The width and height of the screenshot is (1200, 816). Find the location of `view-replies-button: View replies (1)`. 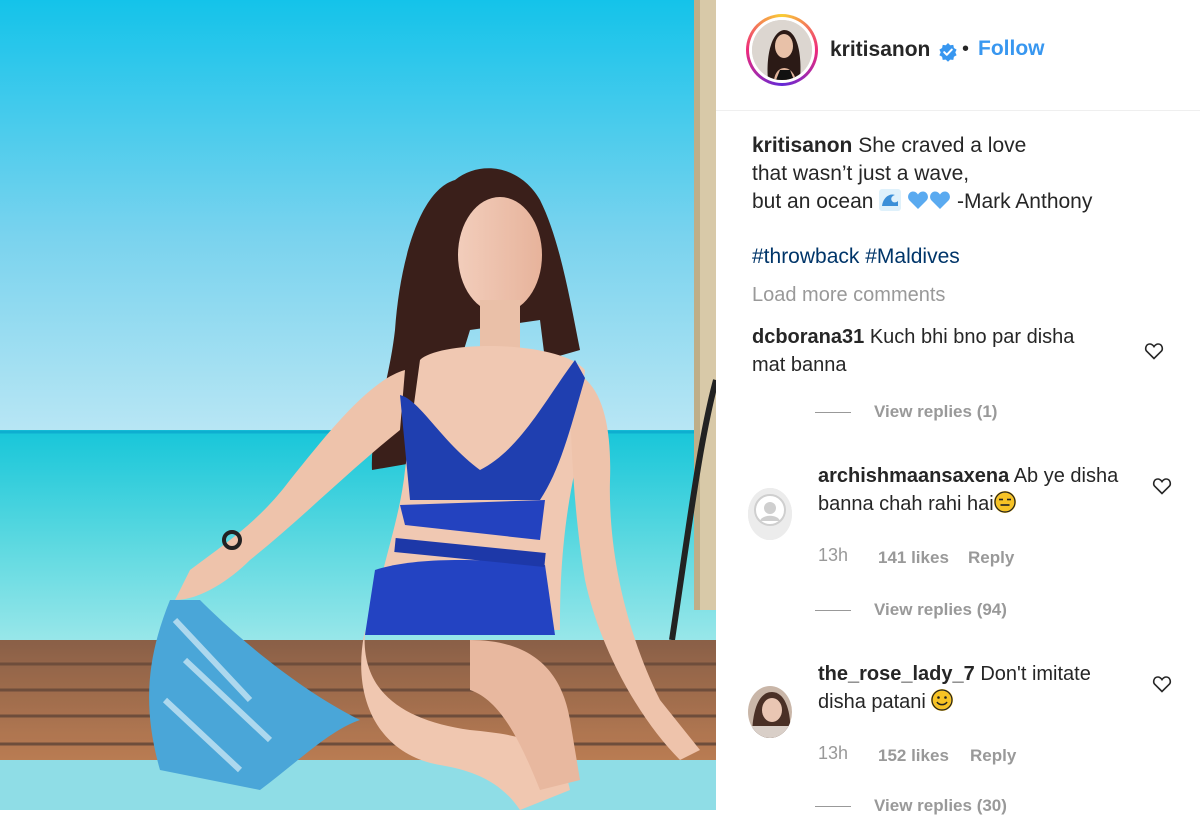

view-replies-button: View replies (1) is located at coordinates (935, 412).